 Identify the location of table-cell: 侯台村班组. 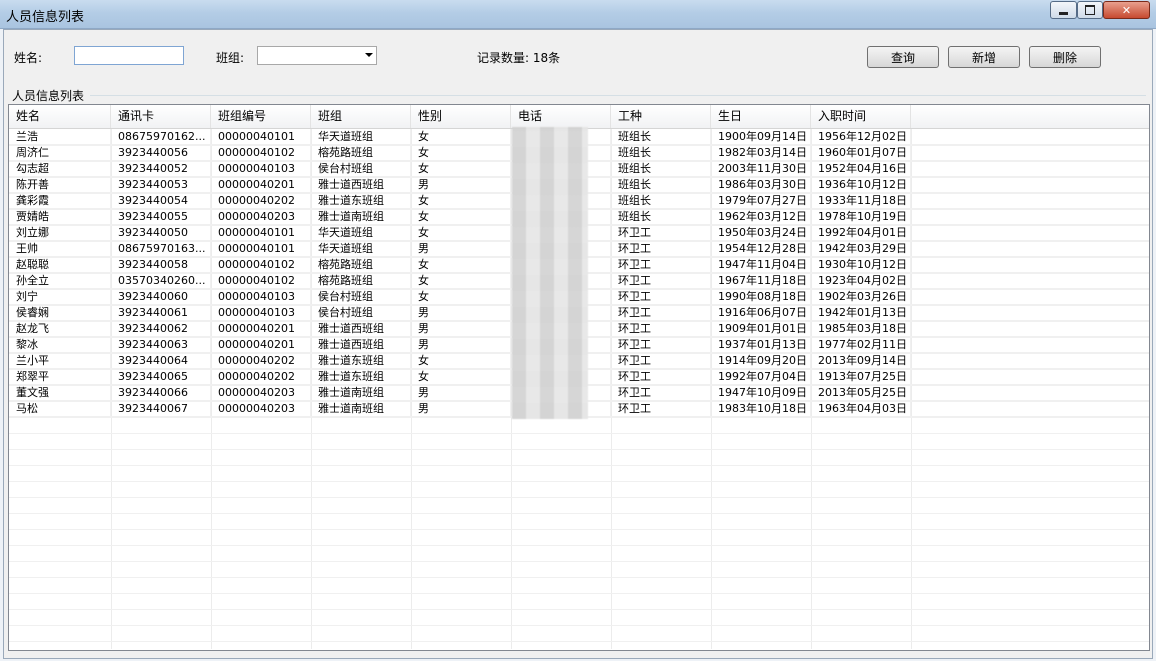
(361, 313).